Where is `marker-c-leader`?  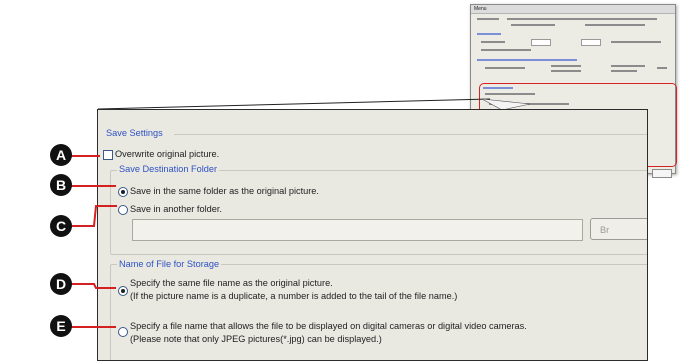
marker-c-leader is located at coordinates (93, 247).